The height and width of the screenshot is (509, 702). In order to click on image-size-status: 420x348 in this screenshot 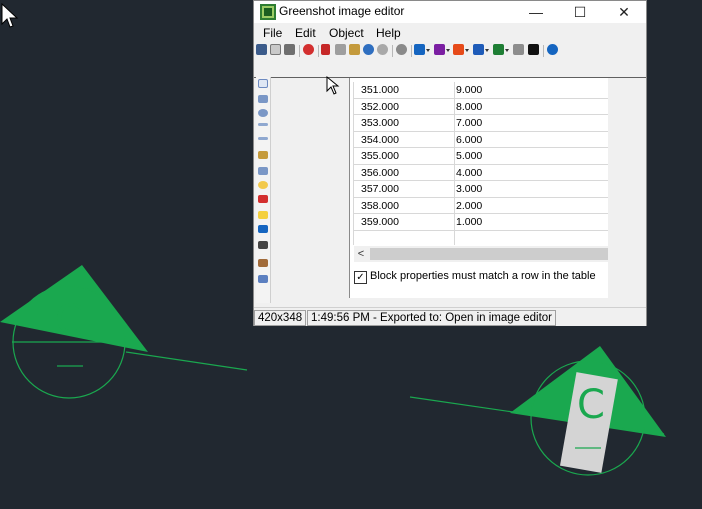, I will do `click(280, 318)`.